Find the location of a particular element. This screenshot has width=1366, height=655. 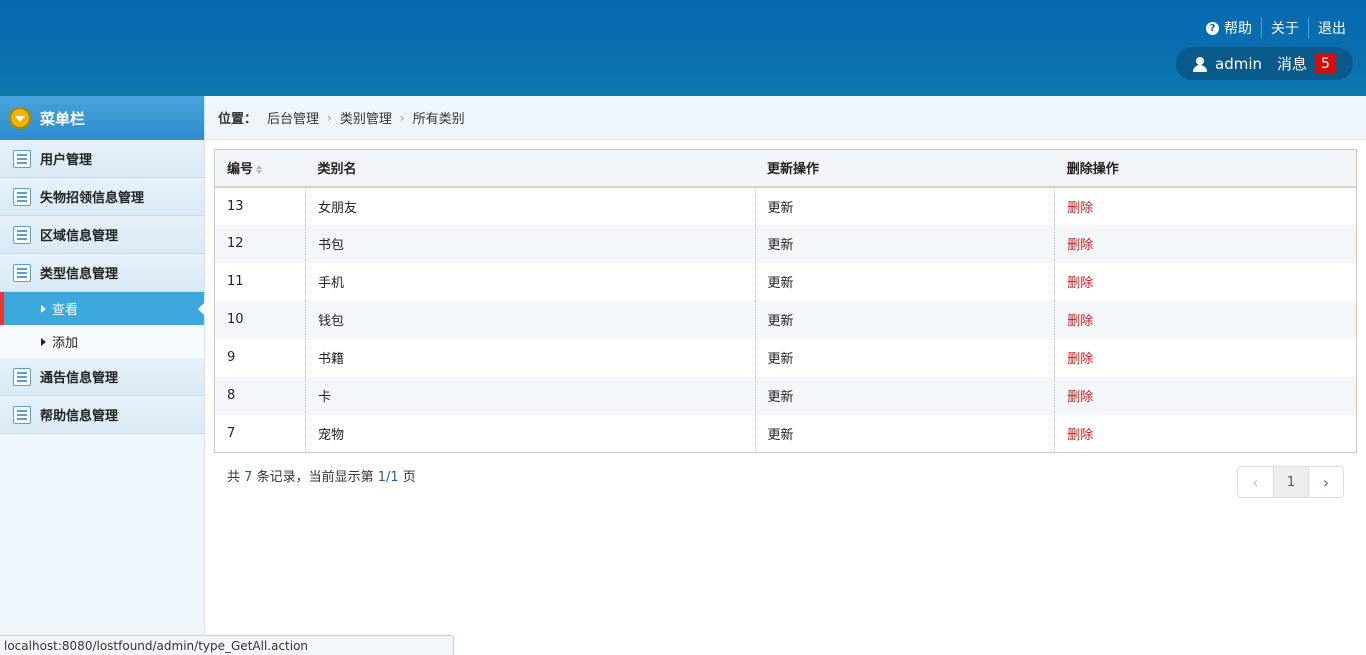

logout-link: 退出 is located at coordinates (1327, 28).